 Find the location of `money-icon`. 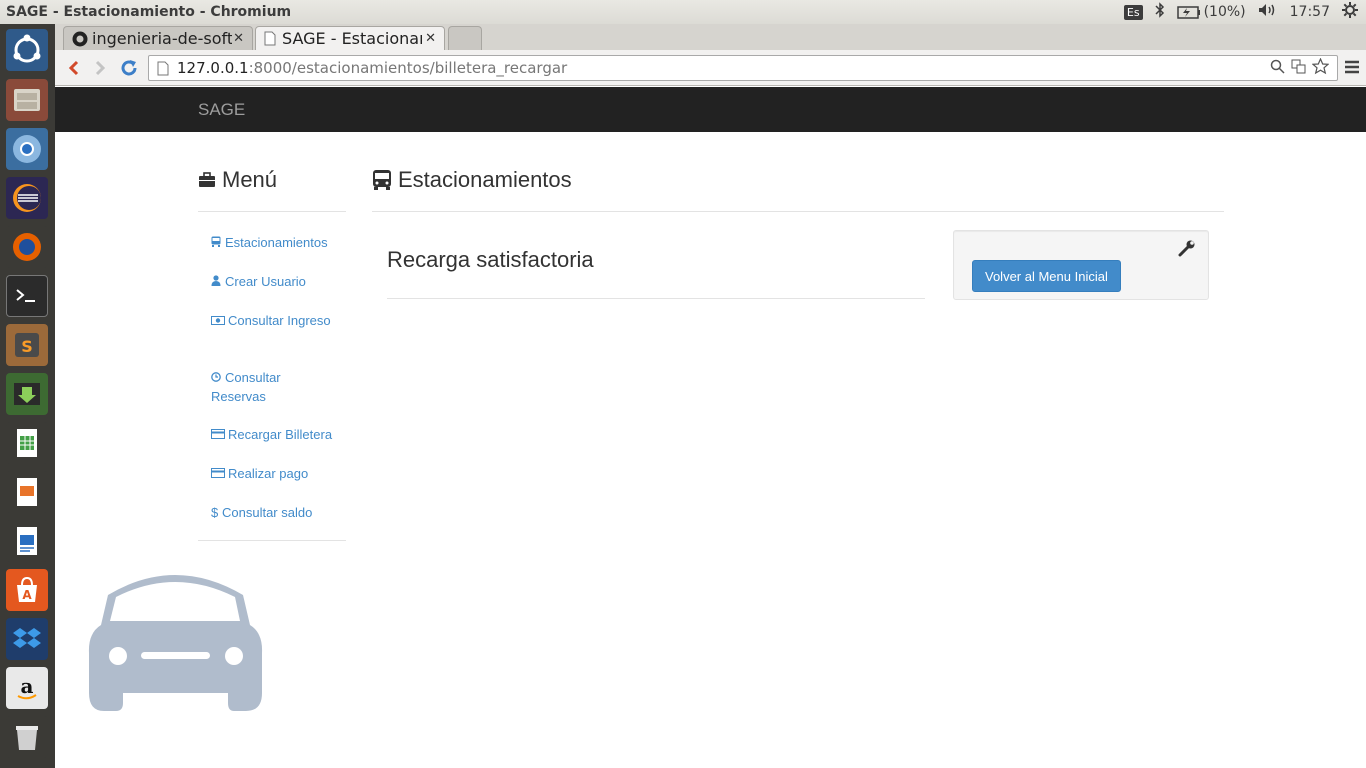

money-icon is located at coordinates (219, 322).